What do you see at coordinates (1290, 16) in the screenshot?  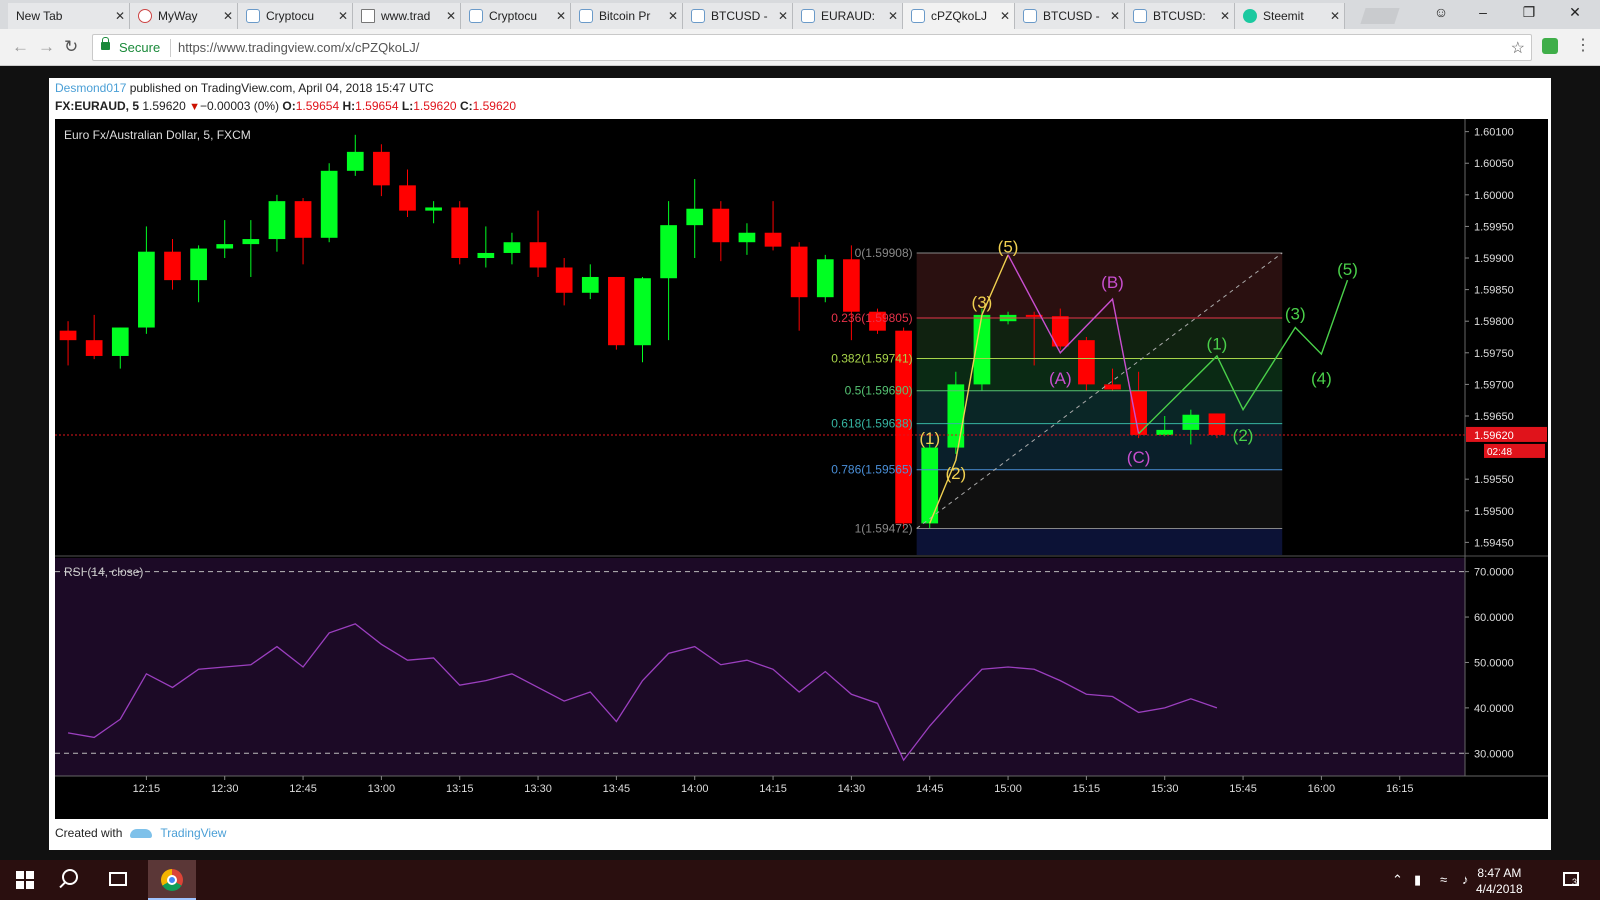 I see `browser-tab: Steemit ✕` at bounding box center [1290, 16].